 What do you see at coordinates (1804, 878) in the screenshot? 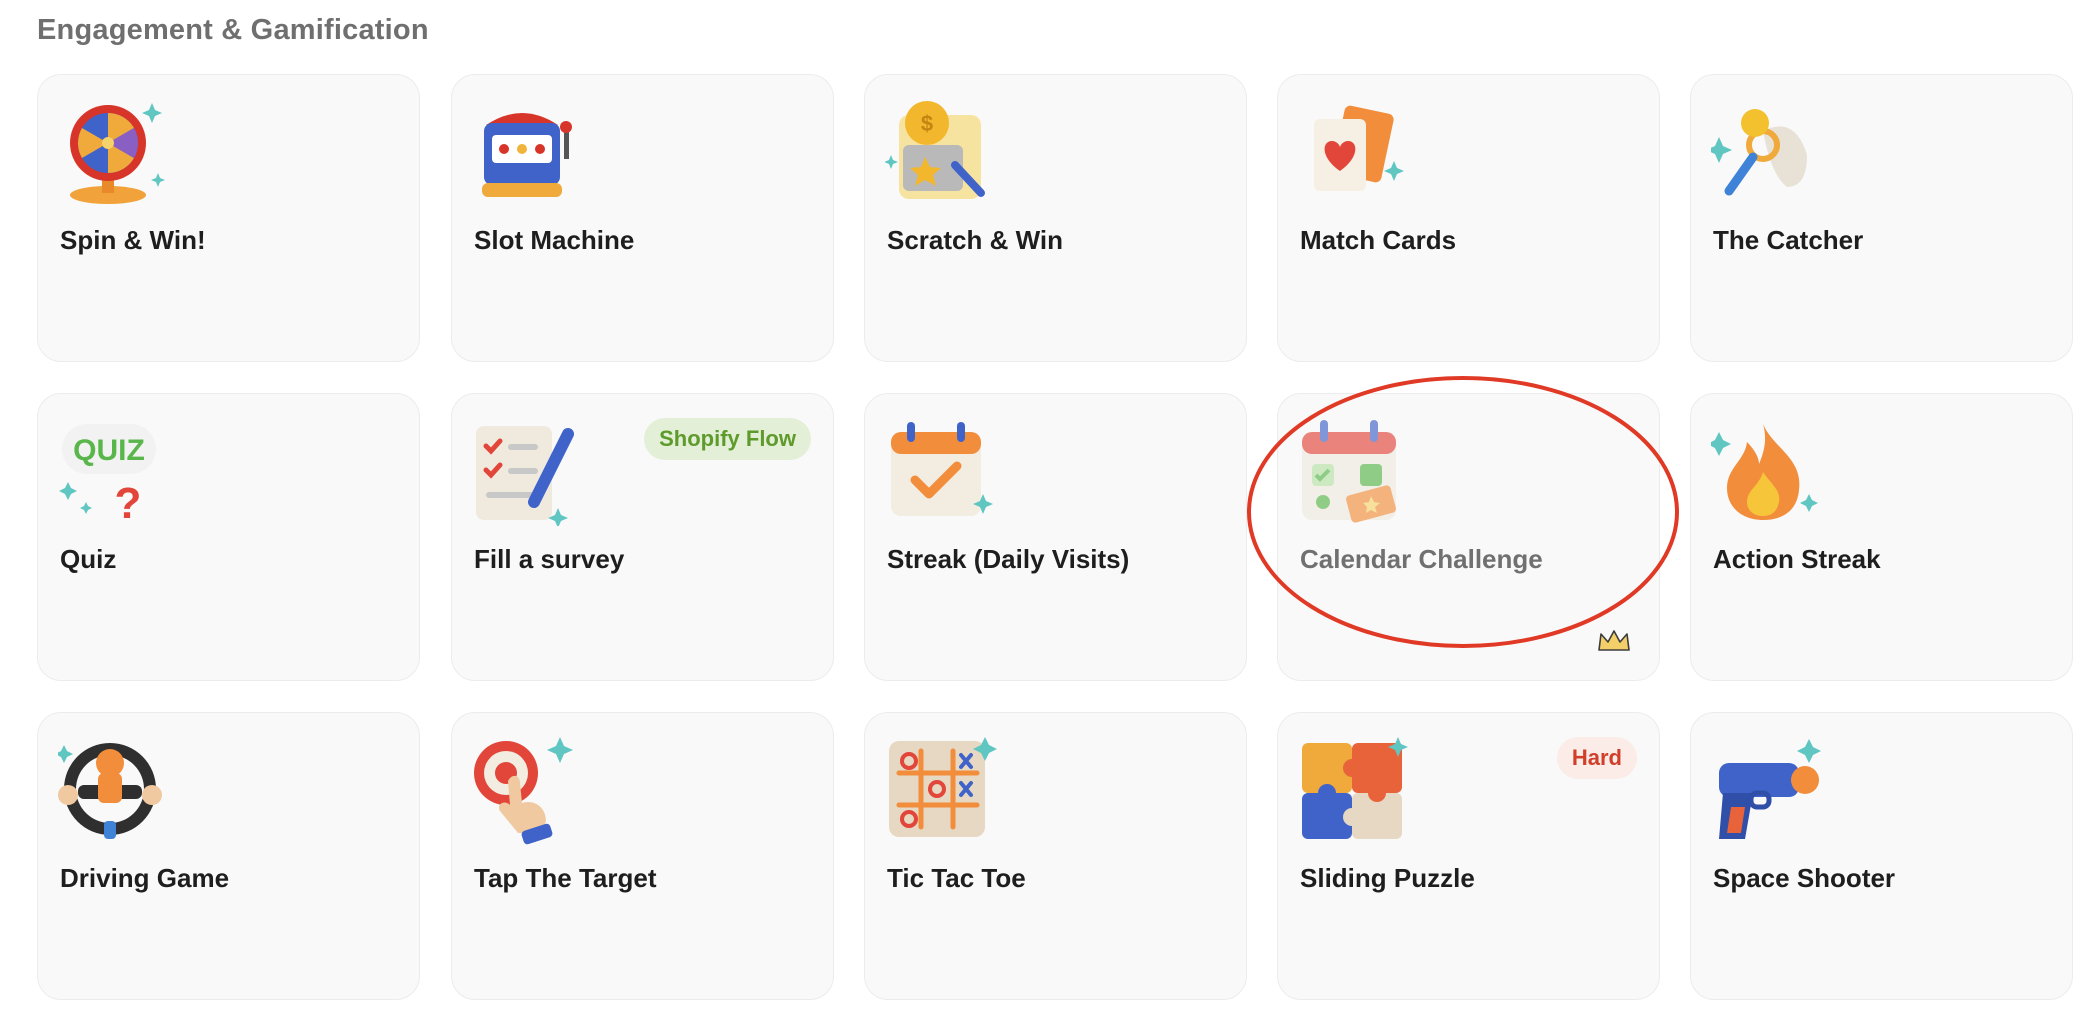
I see `card-label: Space Shooter` at bounding box center [1804, 878].